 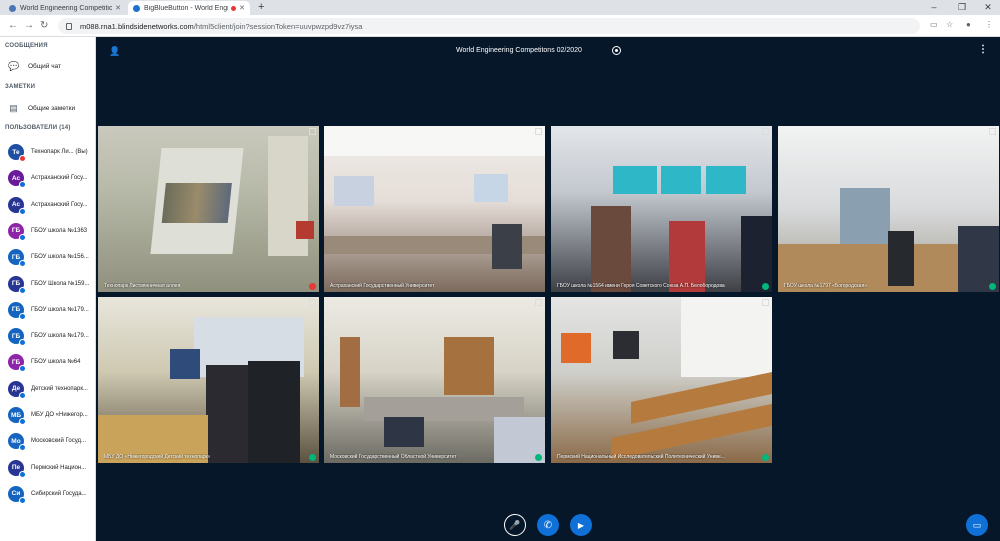 What do you see at coordinates (16, 178) in the screenshot?
I see `avatar-initials: Ас` at bounding box center [16, 178].